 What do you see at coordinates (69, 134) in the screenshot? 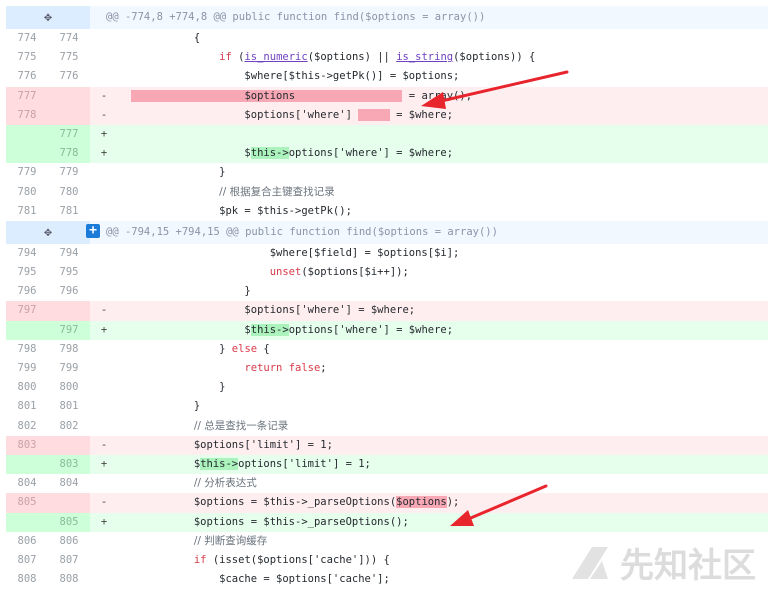
I see `new-line-number: 777` at bounding box center [69, 134].